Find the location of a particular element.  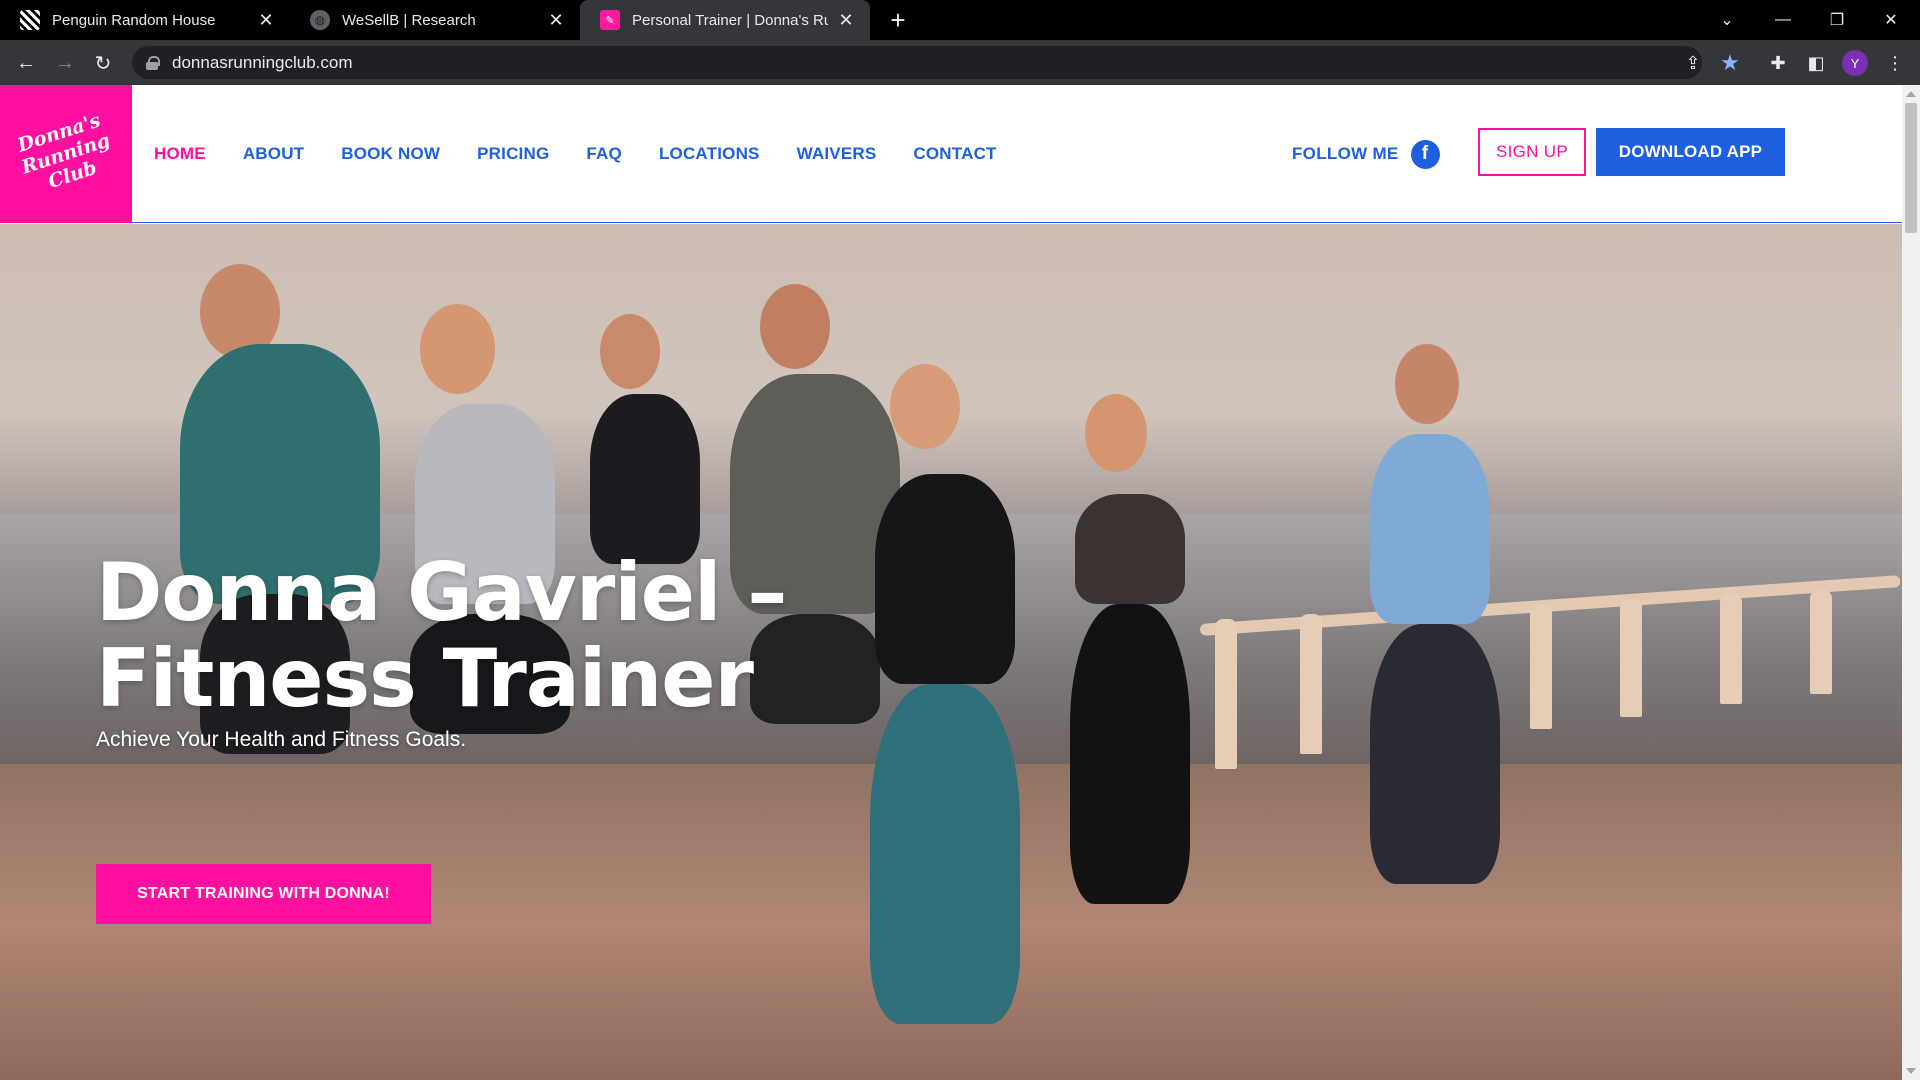

tab-penguin: Penguin Random House ✕ is located at coordinates (145, 20).